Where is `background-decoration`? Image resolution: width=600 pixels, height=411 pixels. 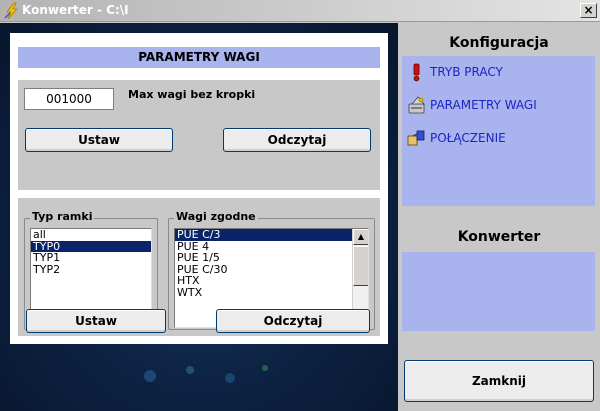 background-decoration is located at coordinates (206, 374).